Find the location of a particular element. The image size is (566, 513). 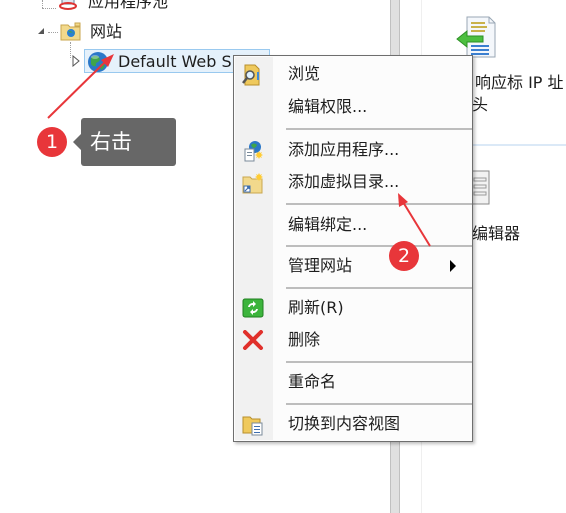

step-2-badge: 2 is located at coordinates (404, 256).